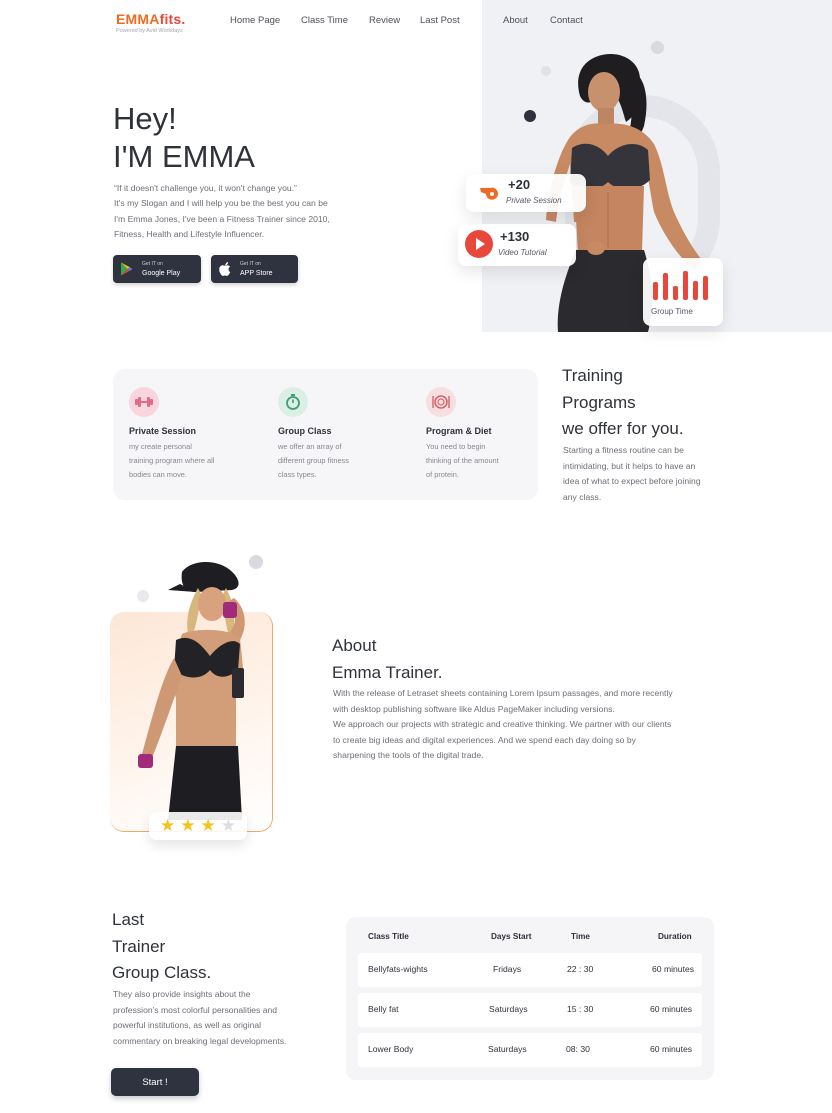 The height and width of the screenshot is (1113, 832). Describe the element at coordinates (297, 474) in the screenshot. I see `feature-text-line: class types.` at that location.